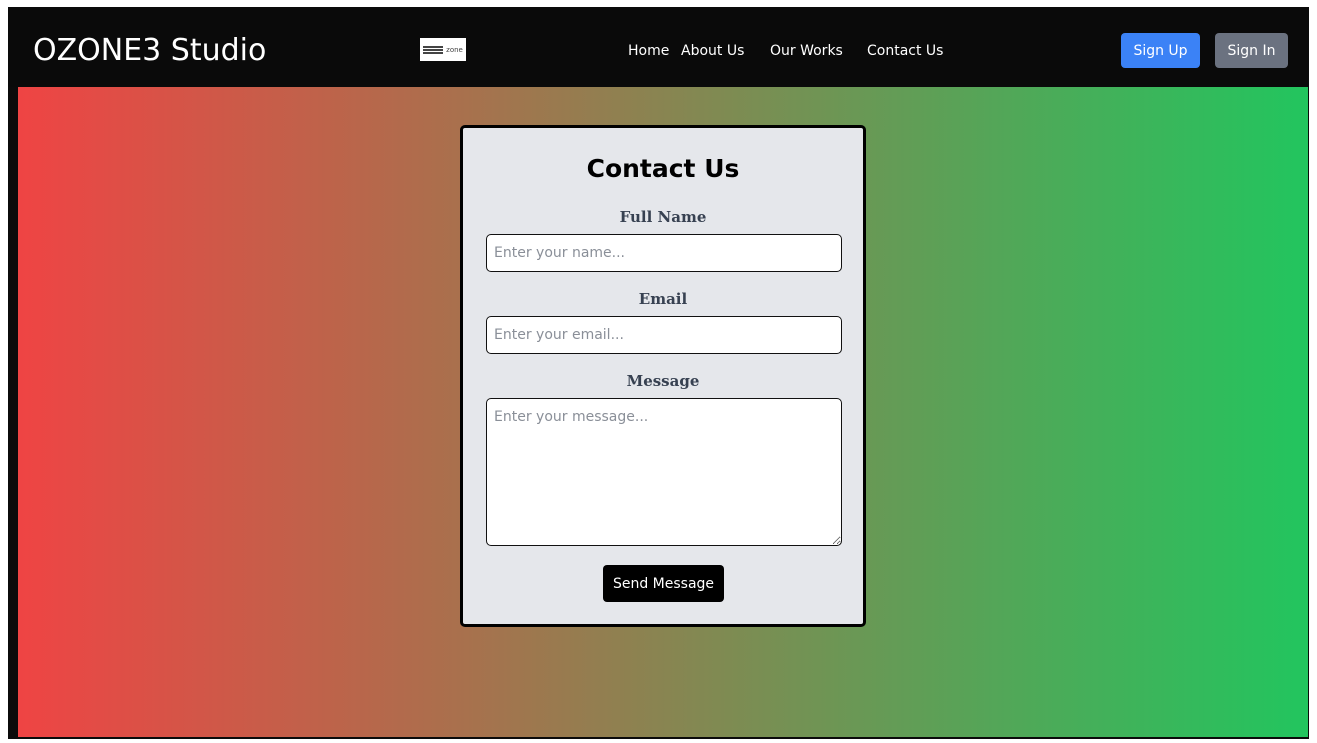 This screenshot has height=743, width=1317. Describe the element at coordinates (663, 168) in the screenshot. I see `contact-form-title: Contact Us` at that location.